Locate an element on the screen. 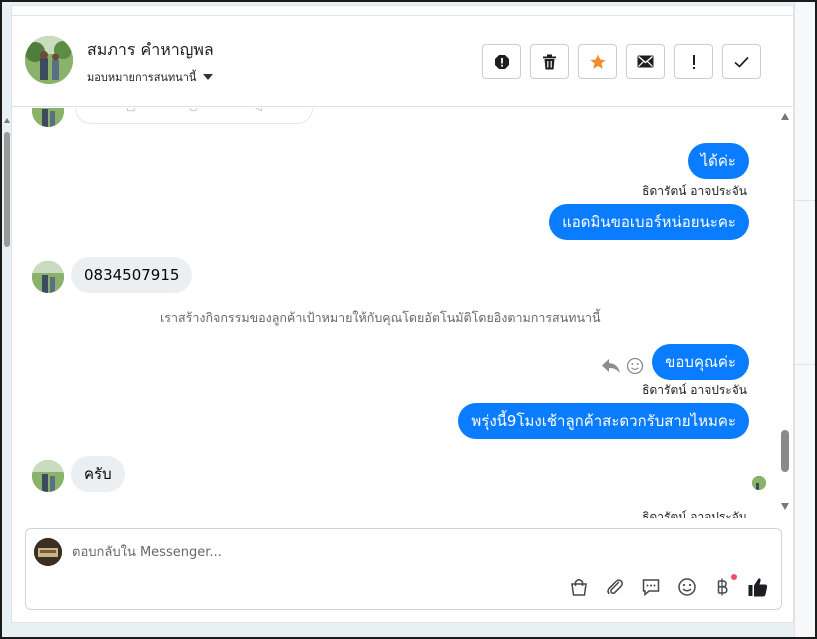 The width and height of the screenshot is (817, 639). conversation-header: สมภาร คำหาญพล มอบหมายการสนทนานี้ is located at coordinates (402, 61).